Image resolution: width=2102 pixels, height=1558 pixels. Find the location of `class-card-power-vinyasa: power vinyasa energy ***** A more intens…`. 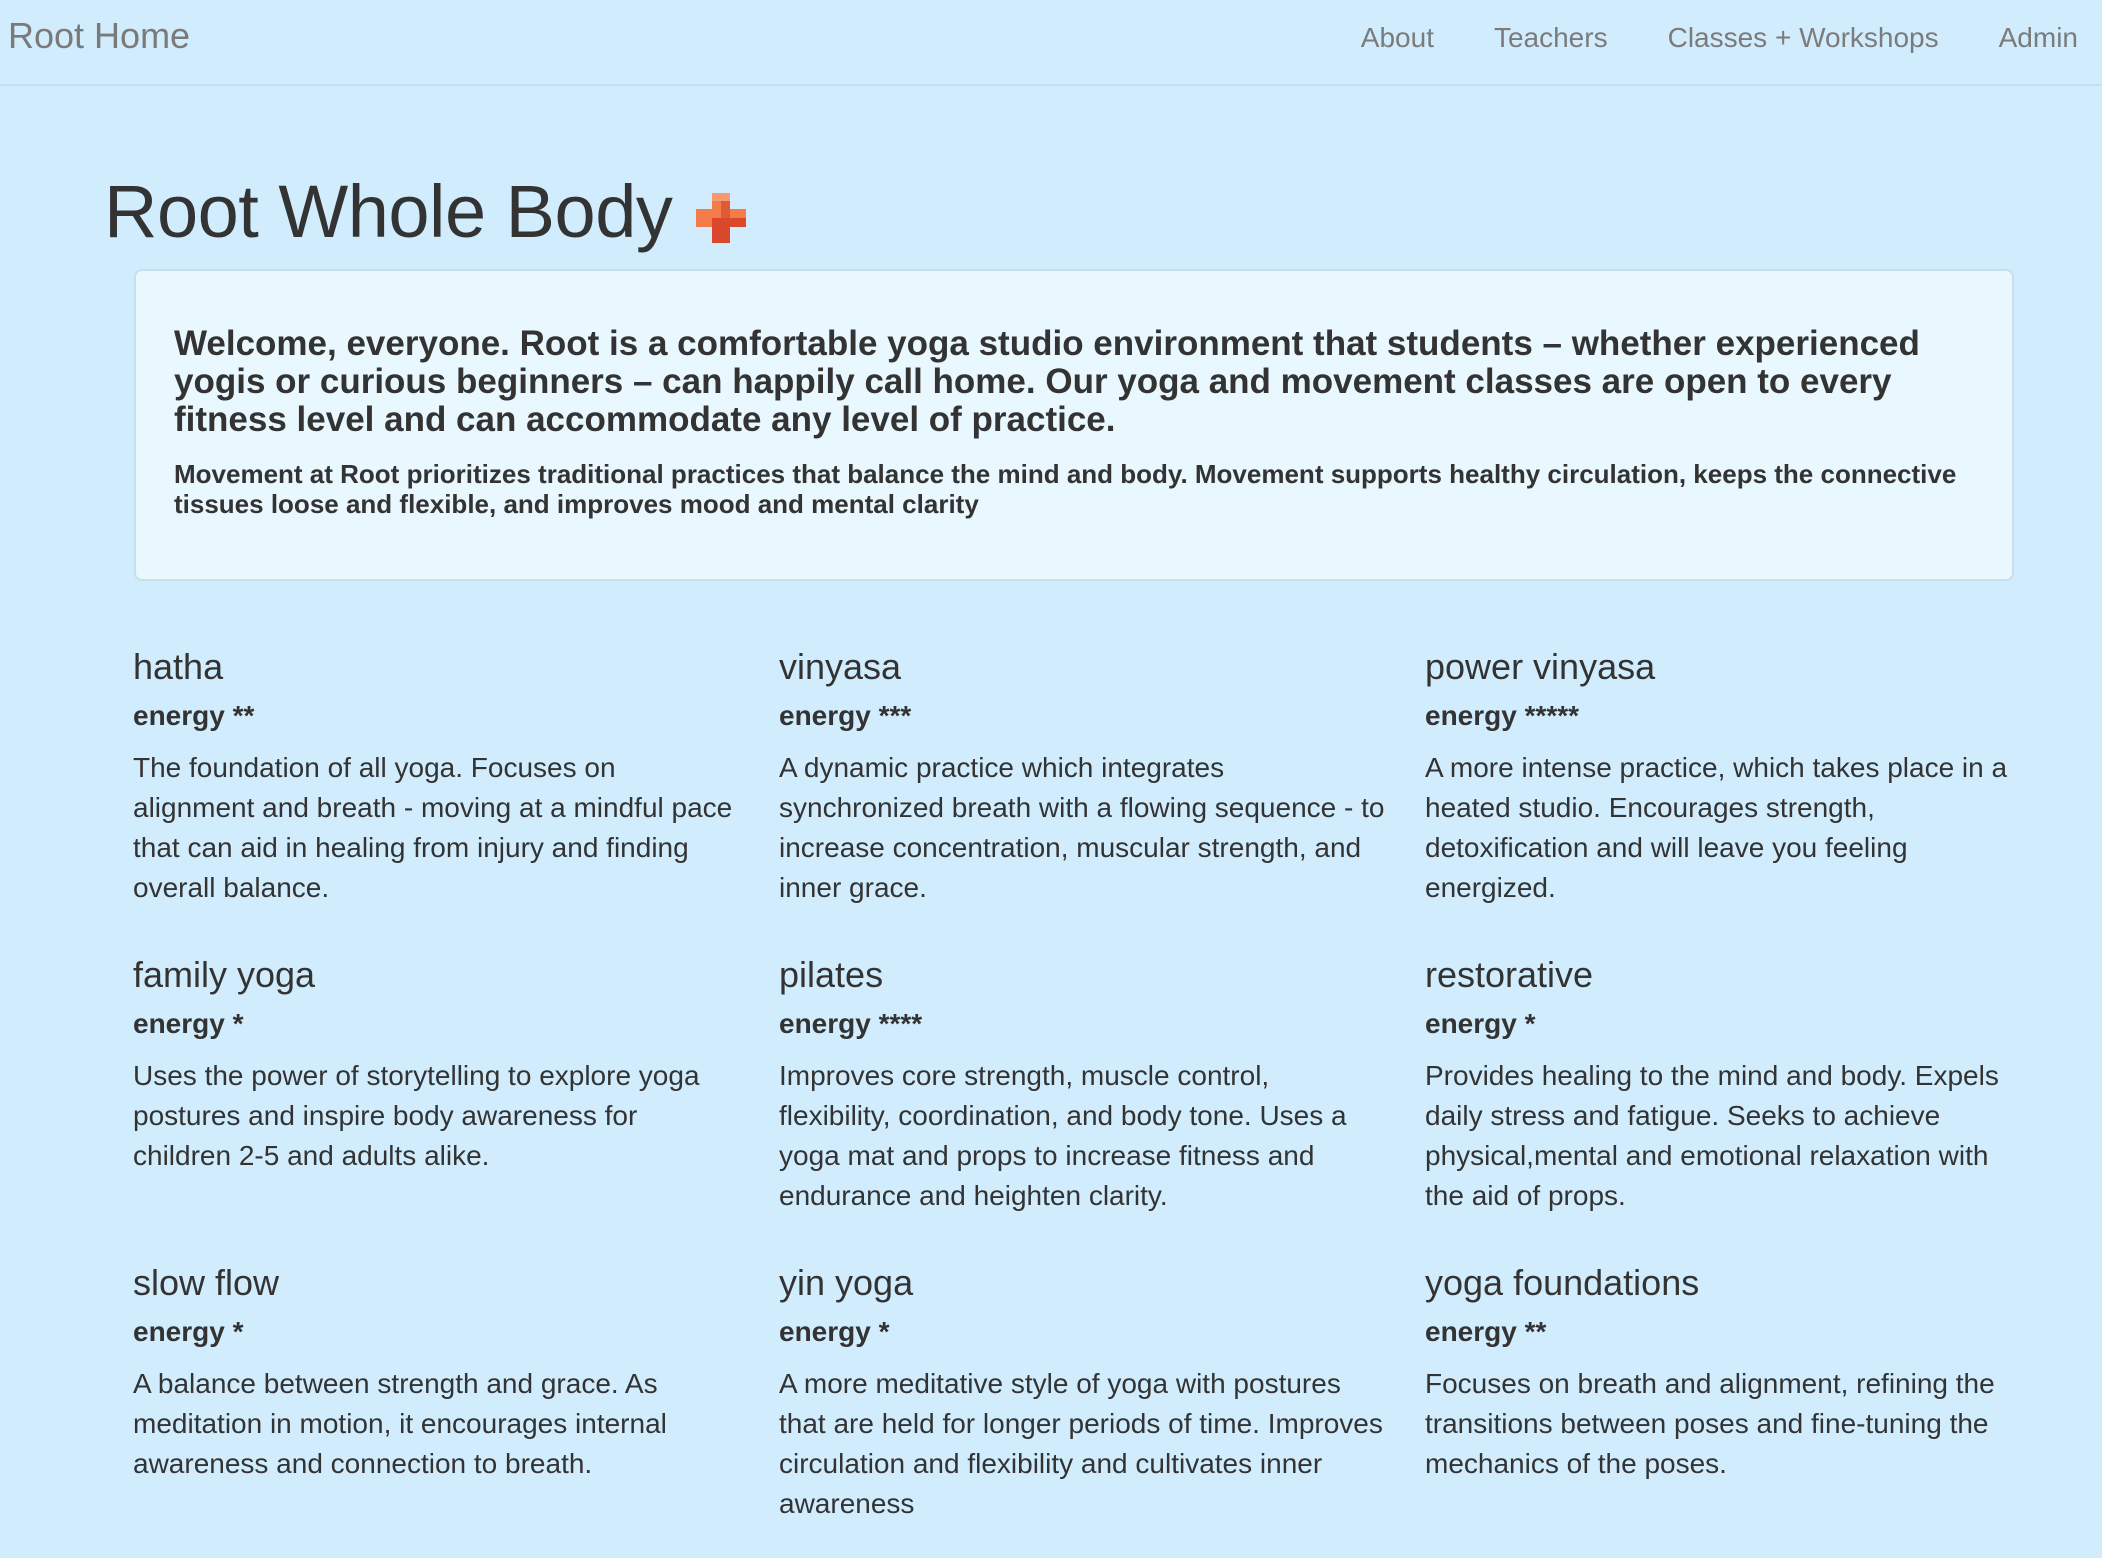

class-card-power-vinyasa: power vinyasa energy ***** A more intens… is located at coordinates (1748, 788).